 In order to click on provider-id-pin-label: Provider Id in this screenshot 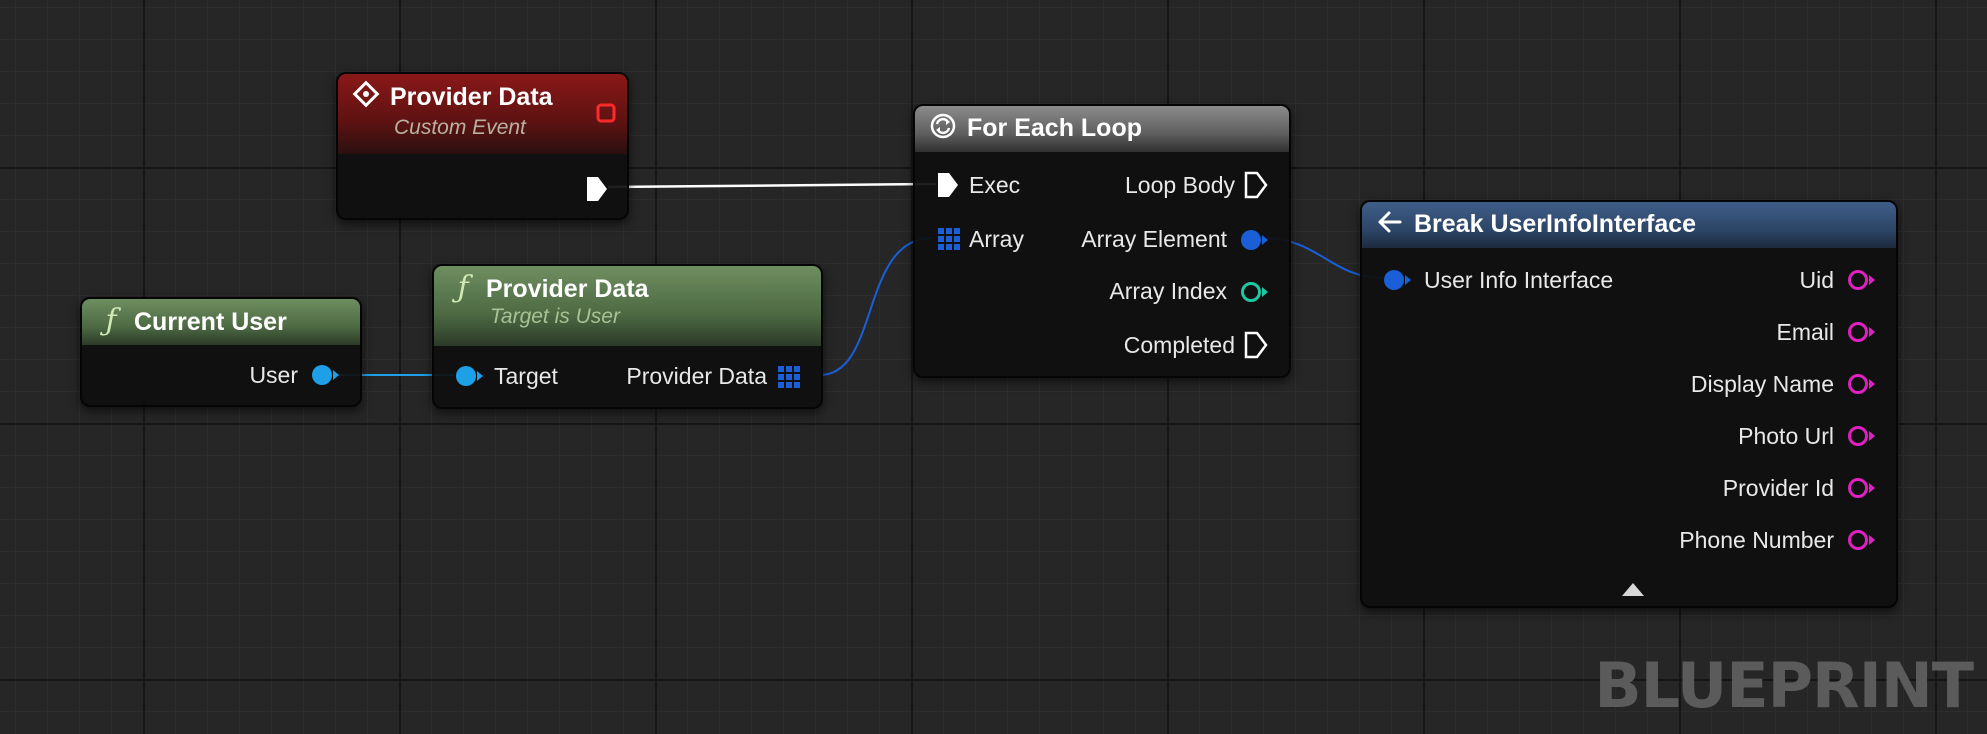, I will do `click(1778, 488)`.